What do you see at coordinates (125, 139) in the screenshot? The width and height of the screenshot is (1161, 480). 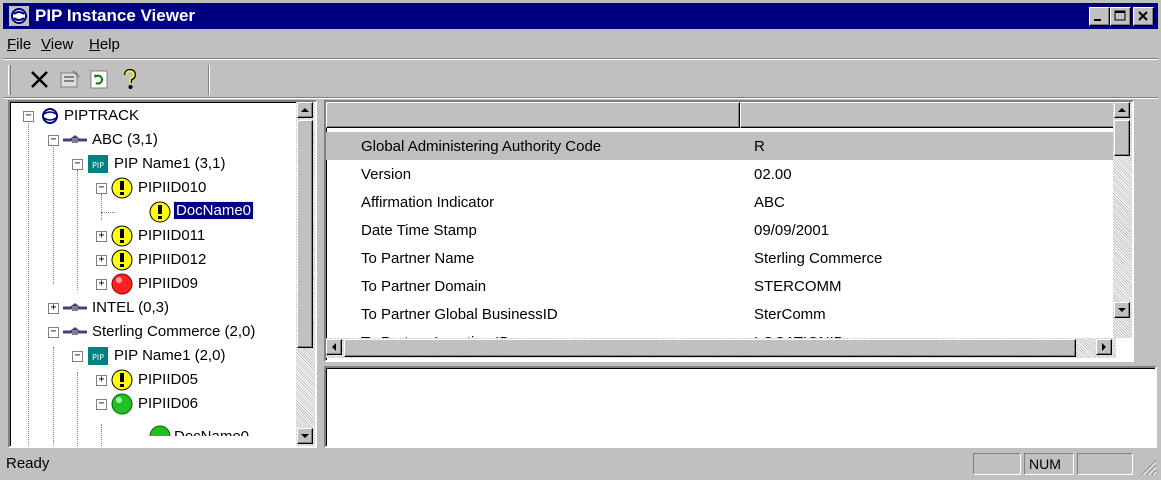 I see `tree-label: ABC (3,1)` at bounding box center [125, 139].